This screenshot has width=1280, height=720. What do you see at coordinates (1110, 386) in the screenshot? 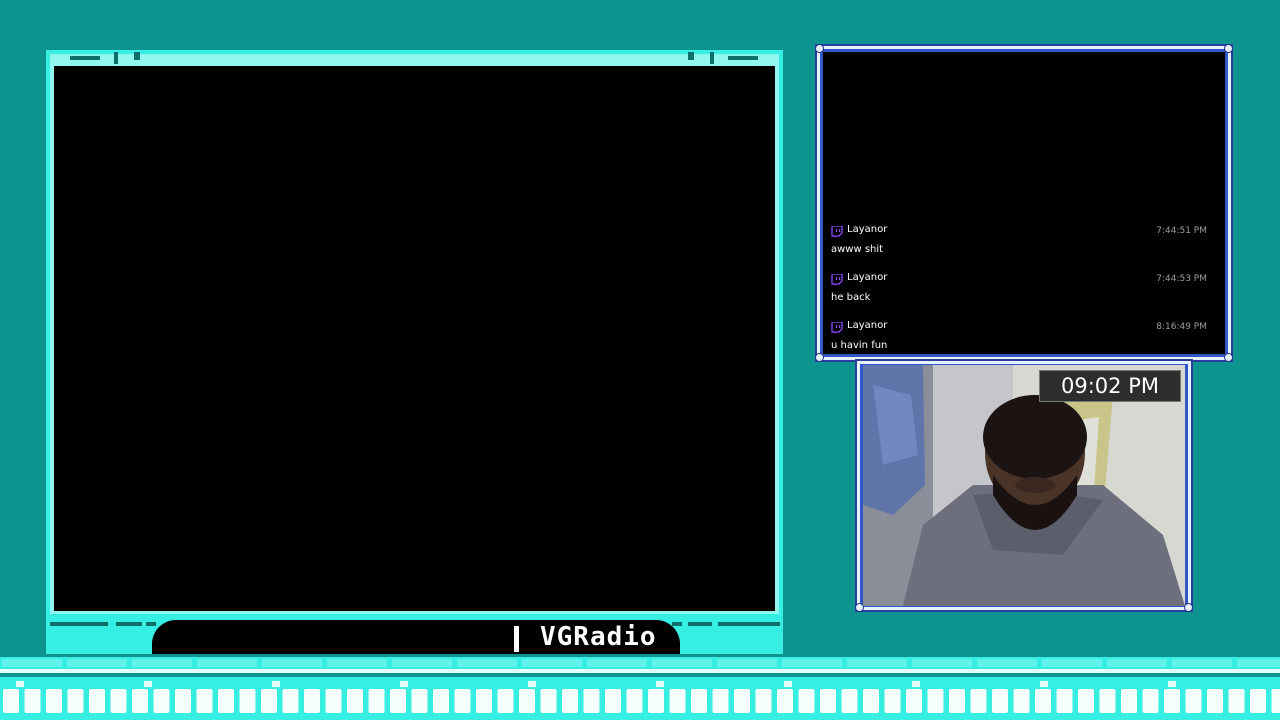
I see `stream-clock: 09:02 PM` at bounding box center [1110, 386].